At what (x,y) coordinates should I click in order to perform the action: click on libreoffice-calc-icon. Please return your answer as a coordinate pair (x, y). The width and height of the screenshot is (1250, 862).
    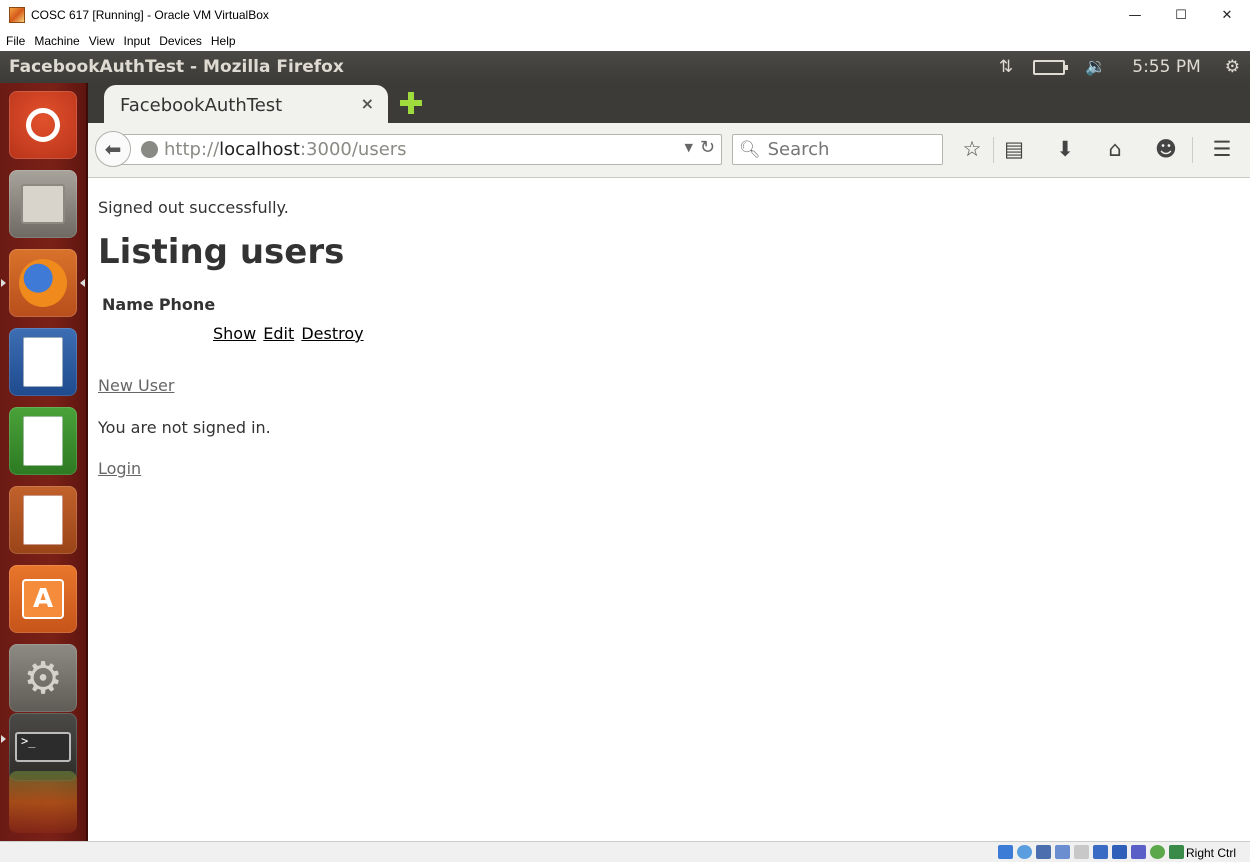
    Looking at the image, I should click on (43, 441).